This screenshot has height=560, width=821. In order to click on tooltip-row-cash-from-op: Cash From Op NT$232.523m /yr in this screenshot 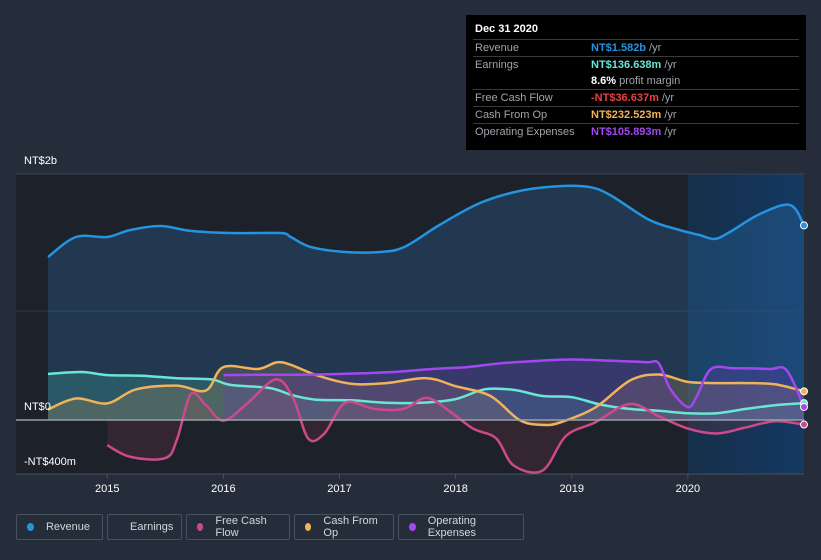, I will do `click(636, 115)`.